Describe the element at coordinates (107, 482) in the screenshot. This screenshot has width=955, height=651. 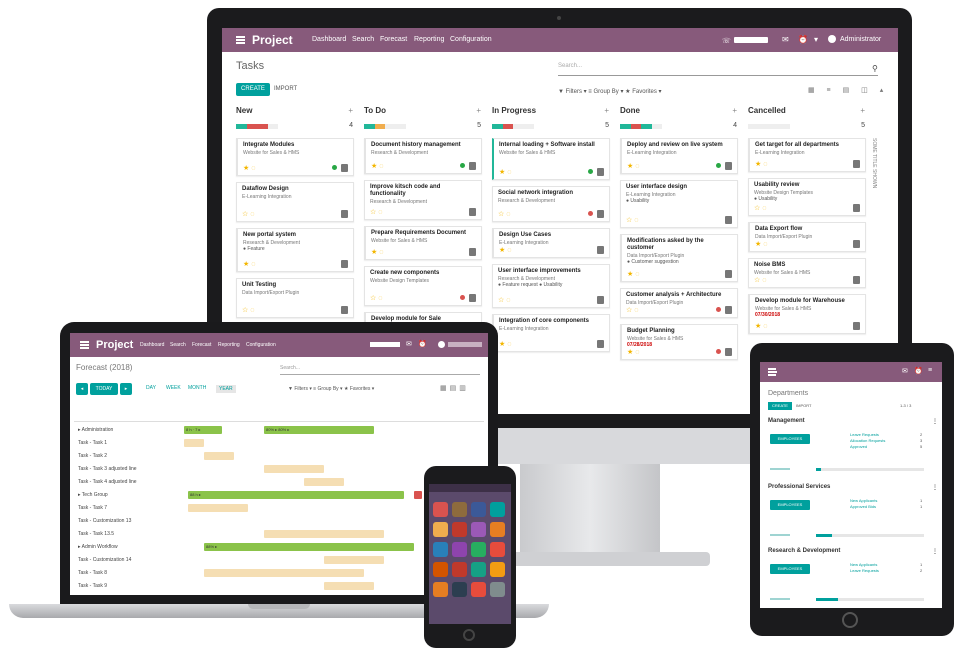
I see `gantt-row-label: Task - Task 4 adjusted line` at that location.